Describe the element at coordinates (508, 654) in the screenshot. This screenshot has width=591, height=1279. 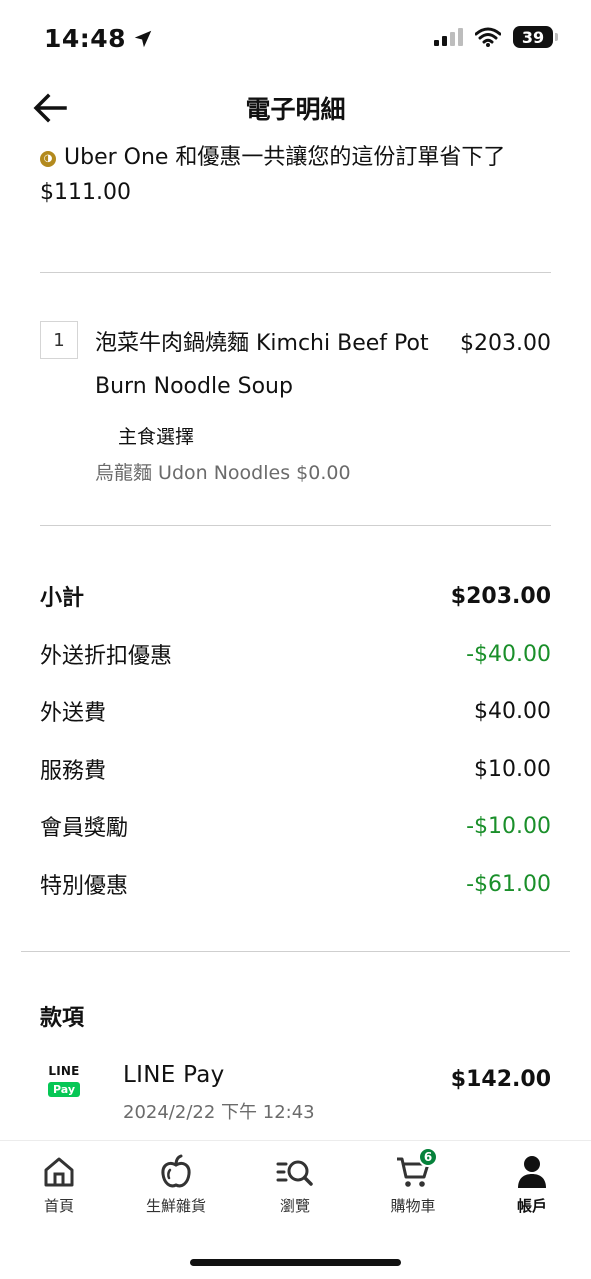
I see `summary-value: -$40.00` at that location.